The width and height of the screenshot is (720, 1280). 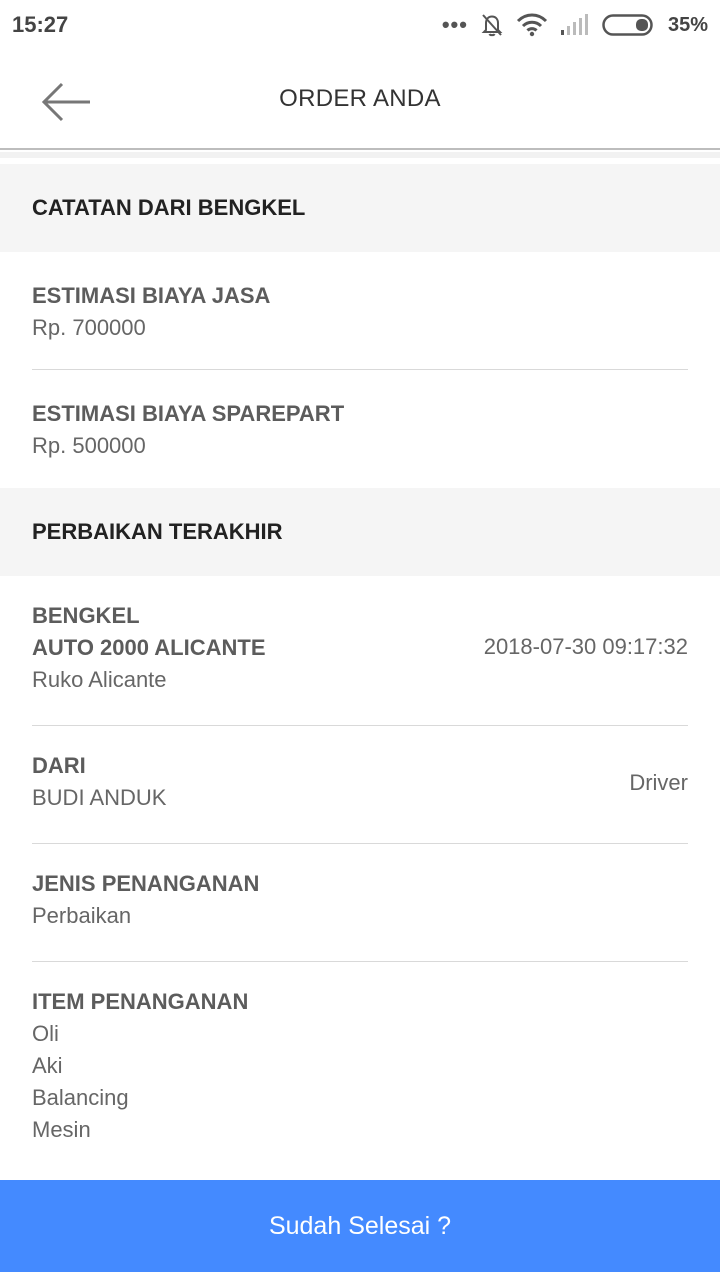 I want to click on jenis-label: JENIS PENANGANAN, so click(x=146, y=883).